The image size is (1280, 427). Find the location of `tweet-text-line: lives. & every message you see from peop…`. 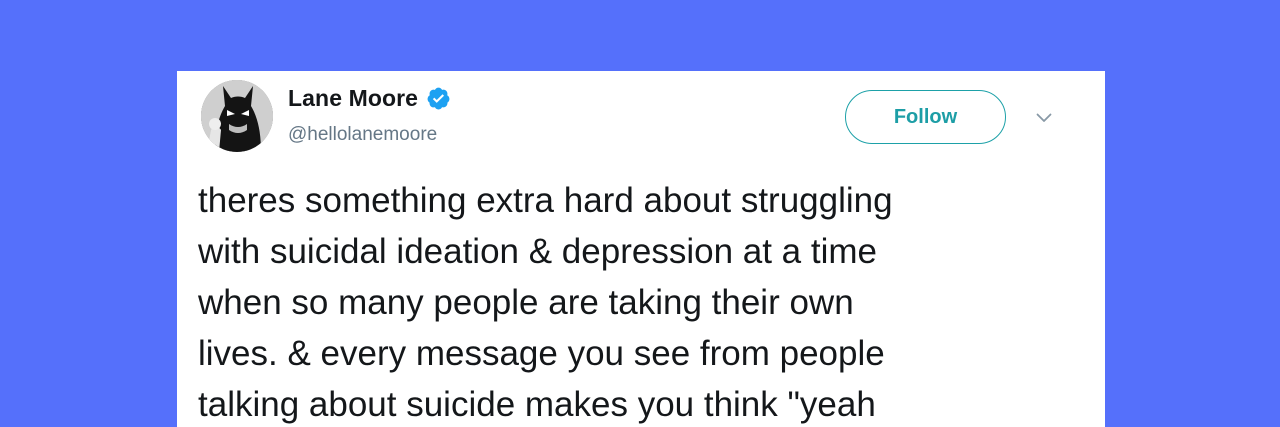

tweet-text-line: lives. & every message you see from peop… is located at coordinates (541, 353).